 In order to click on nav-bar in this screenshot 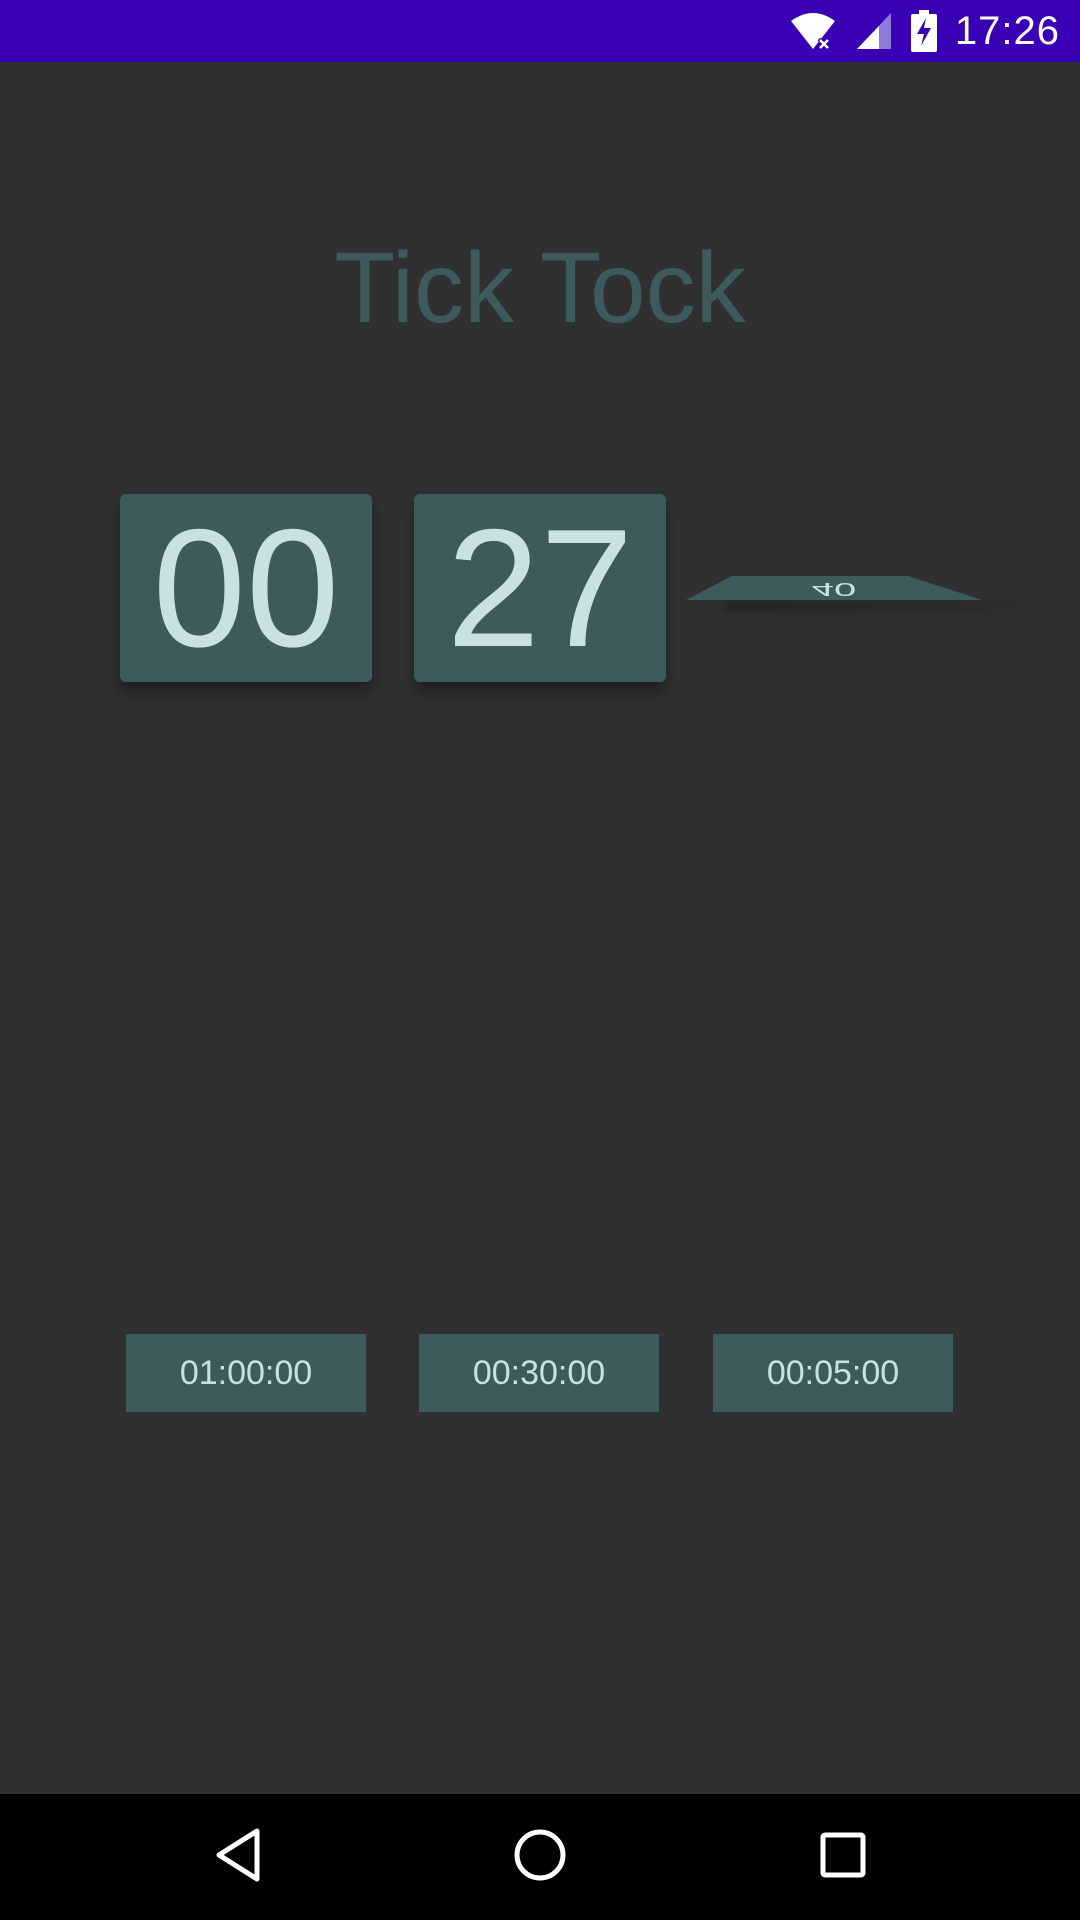, I will do `click(540, 1857)`.